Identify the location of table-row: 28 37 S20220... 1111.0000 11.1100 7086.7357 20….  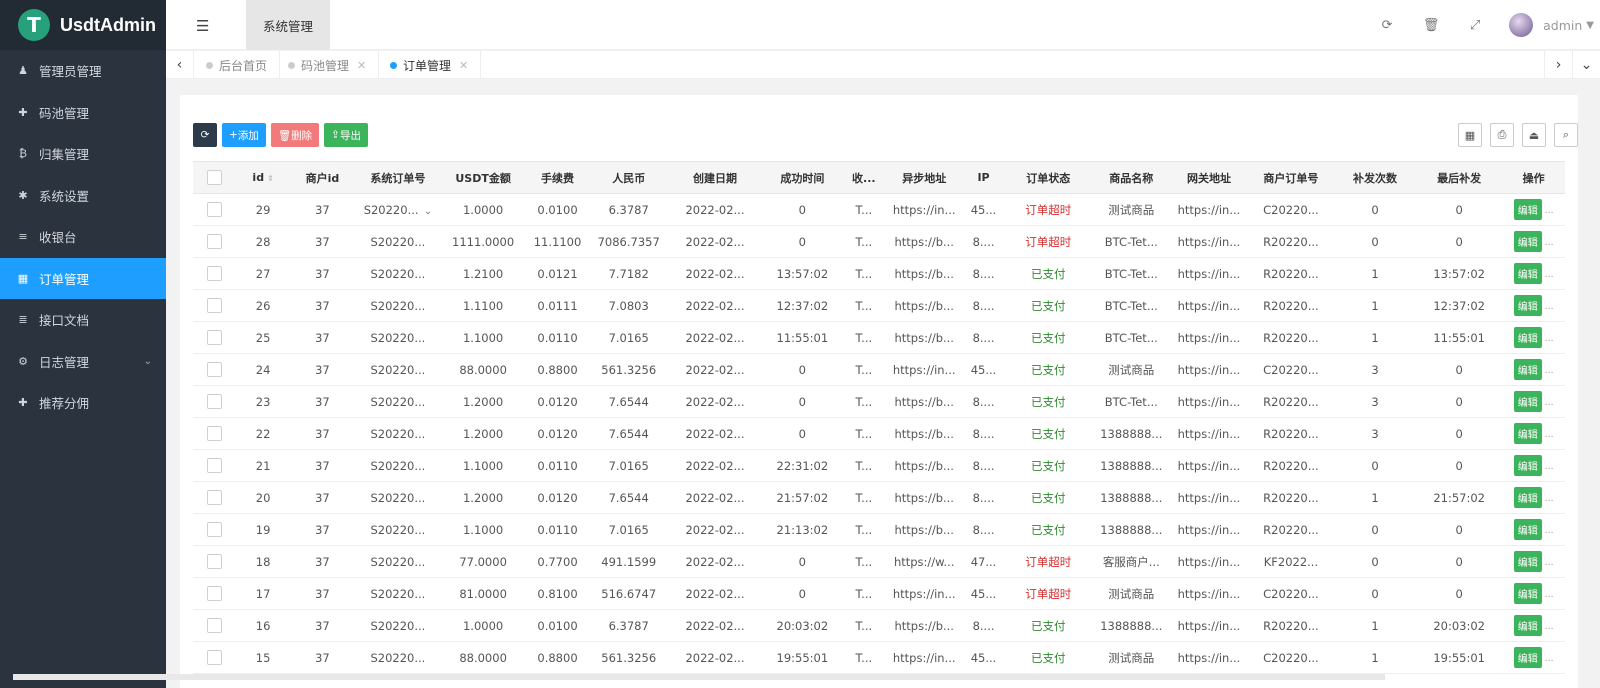
(879, 241).